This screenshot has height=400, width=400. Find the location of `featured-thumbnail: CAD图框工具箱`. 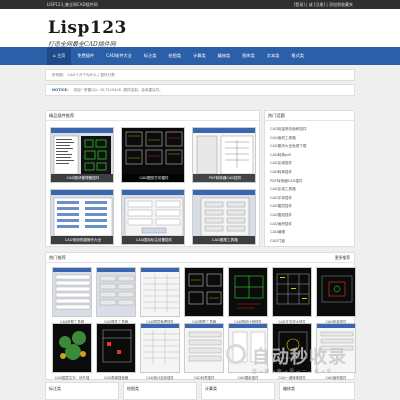

featured-thumbnail: CAD图框工具箱 is located at coordinates (224, 217).